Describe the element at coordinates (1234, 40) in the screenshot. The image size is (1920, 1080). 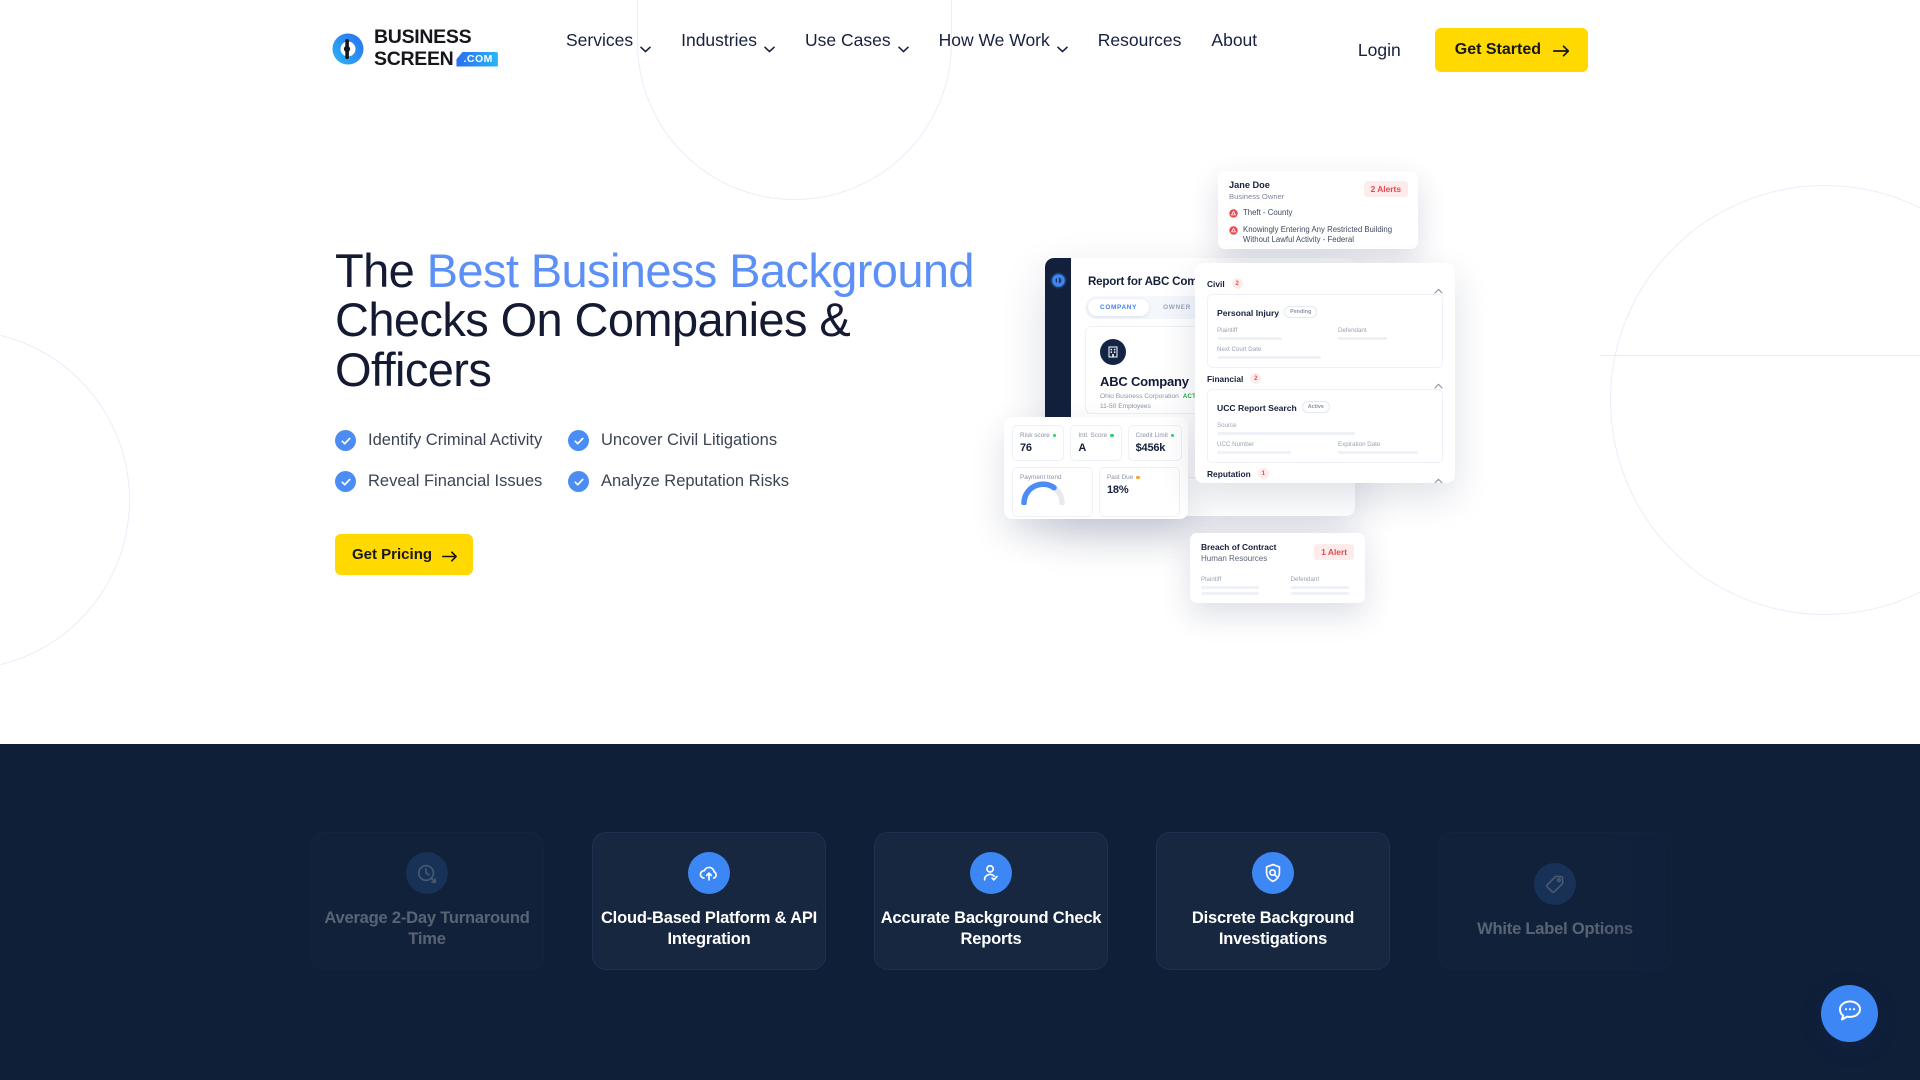
I see `nav-item-about: About` at that location.